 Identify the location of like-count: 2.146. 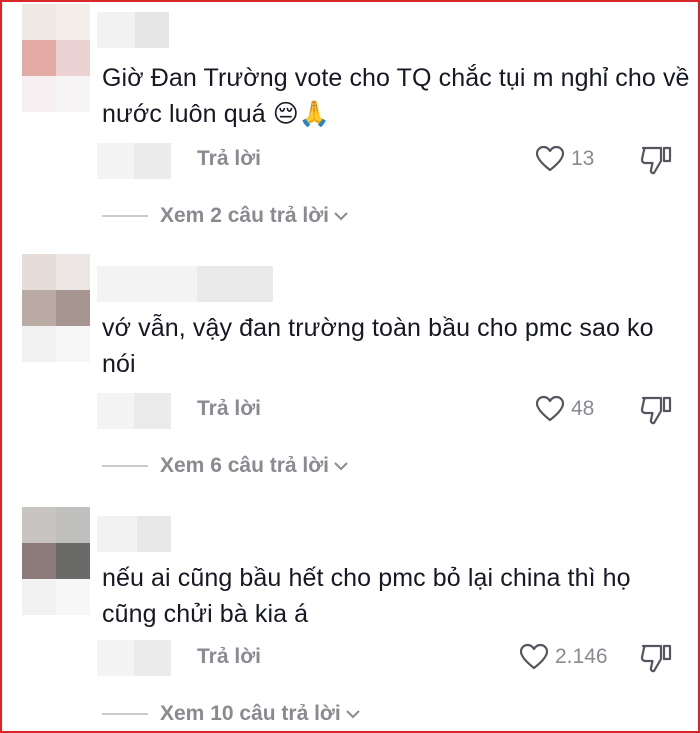
(581, 656).